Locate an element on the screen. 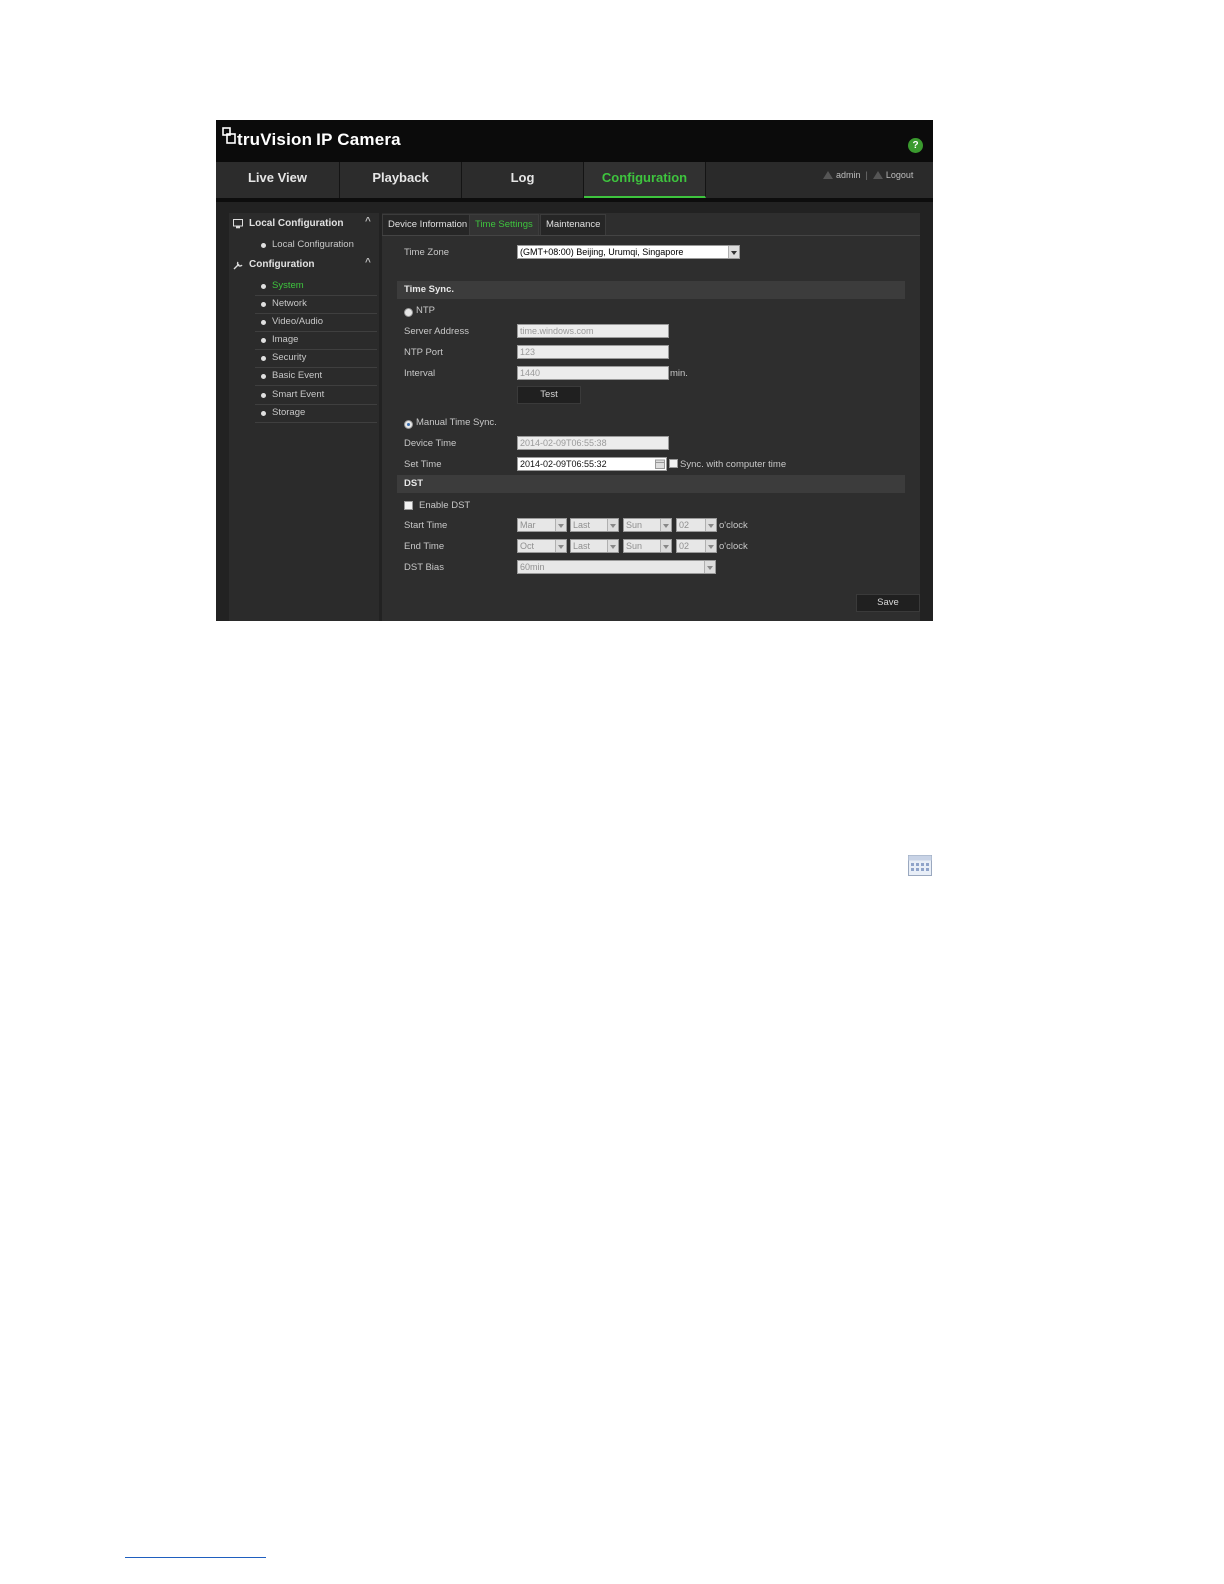  manual-sync-radio is located at coordinates (408, 424).